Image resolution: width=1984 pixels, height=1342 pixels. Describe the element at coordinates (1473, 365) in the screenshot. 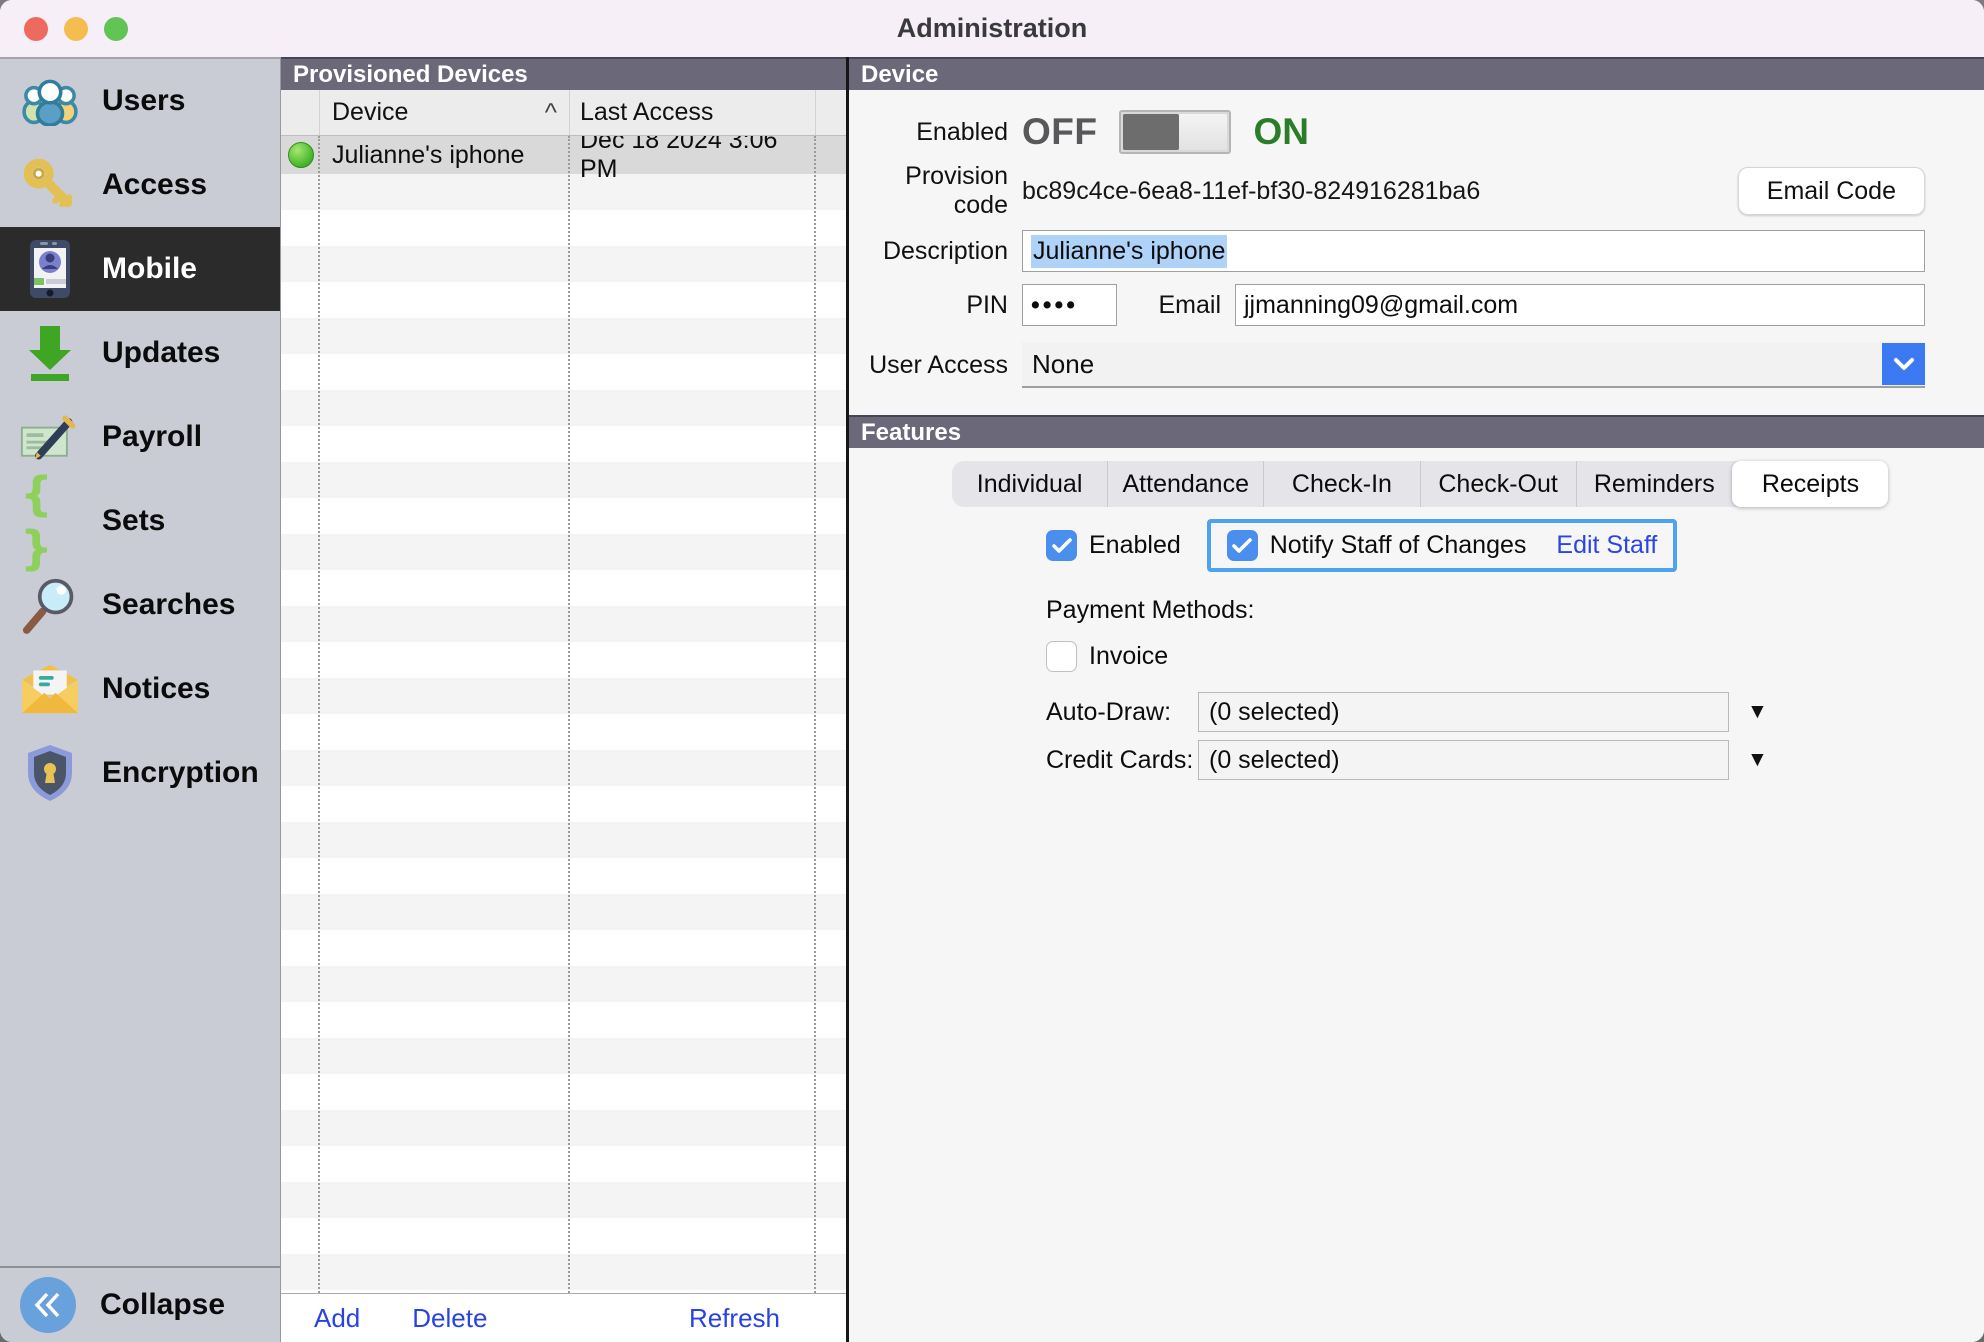

I see `user-access-select: None` at that location.